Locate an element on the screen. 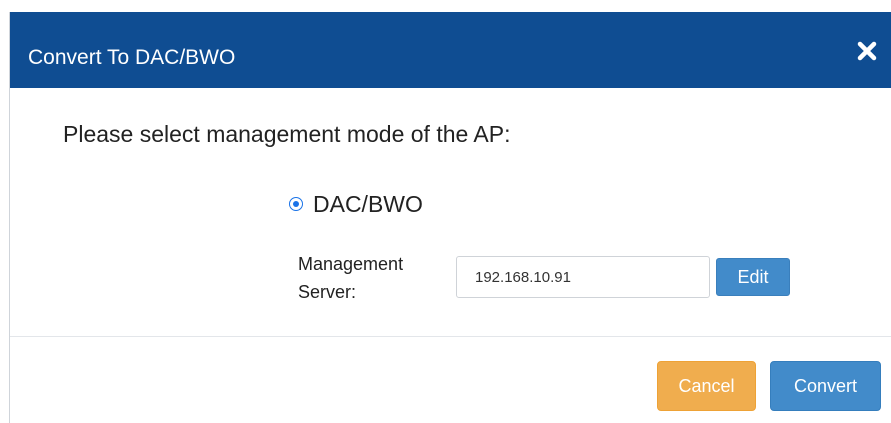 Image resolution: width=891 pixels, height=423 pixels. management-server-input is located at coordinates (583, 277).